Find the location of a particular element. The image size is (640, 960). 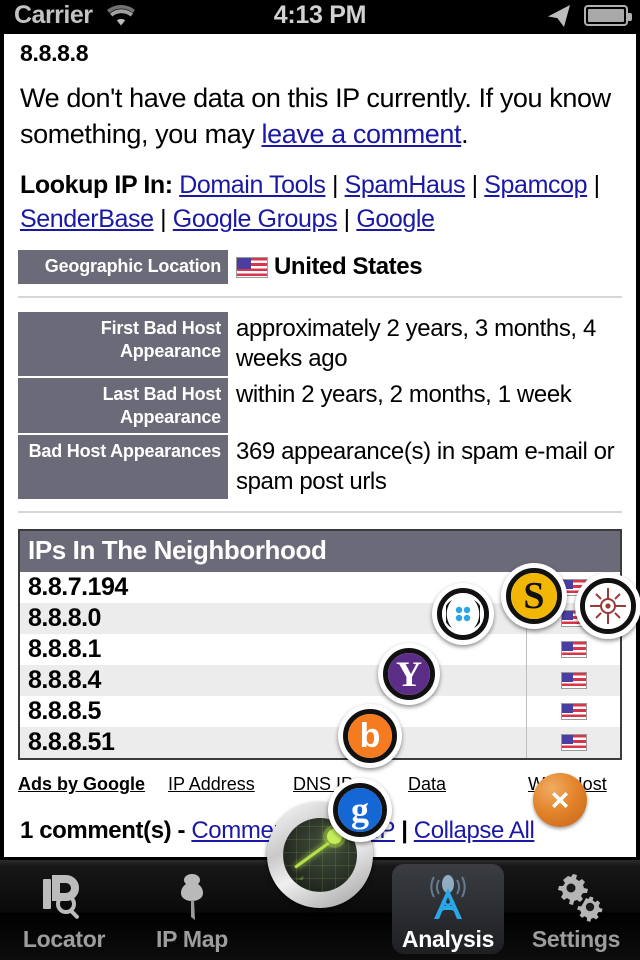

share-bubble-technorati is located at coordinates (463, 614).